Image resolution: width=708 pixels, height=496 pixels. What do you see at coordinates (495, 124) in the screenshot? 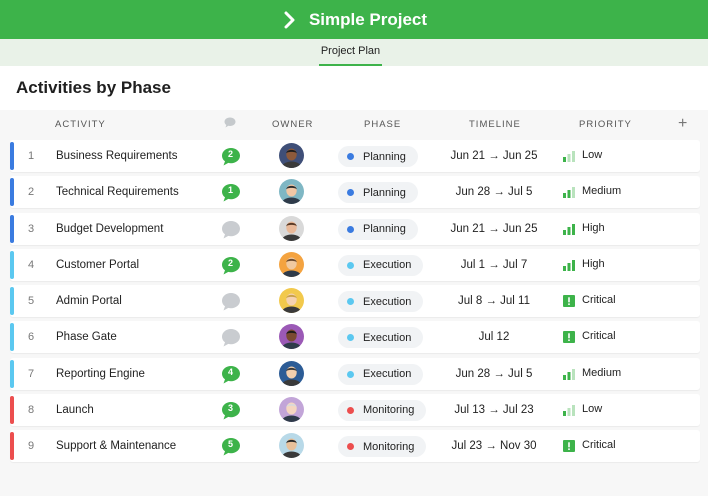
I see `column-header-timeline: TIMELINE` at bounding box center [495, 124].